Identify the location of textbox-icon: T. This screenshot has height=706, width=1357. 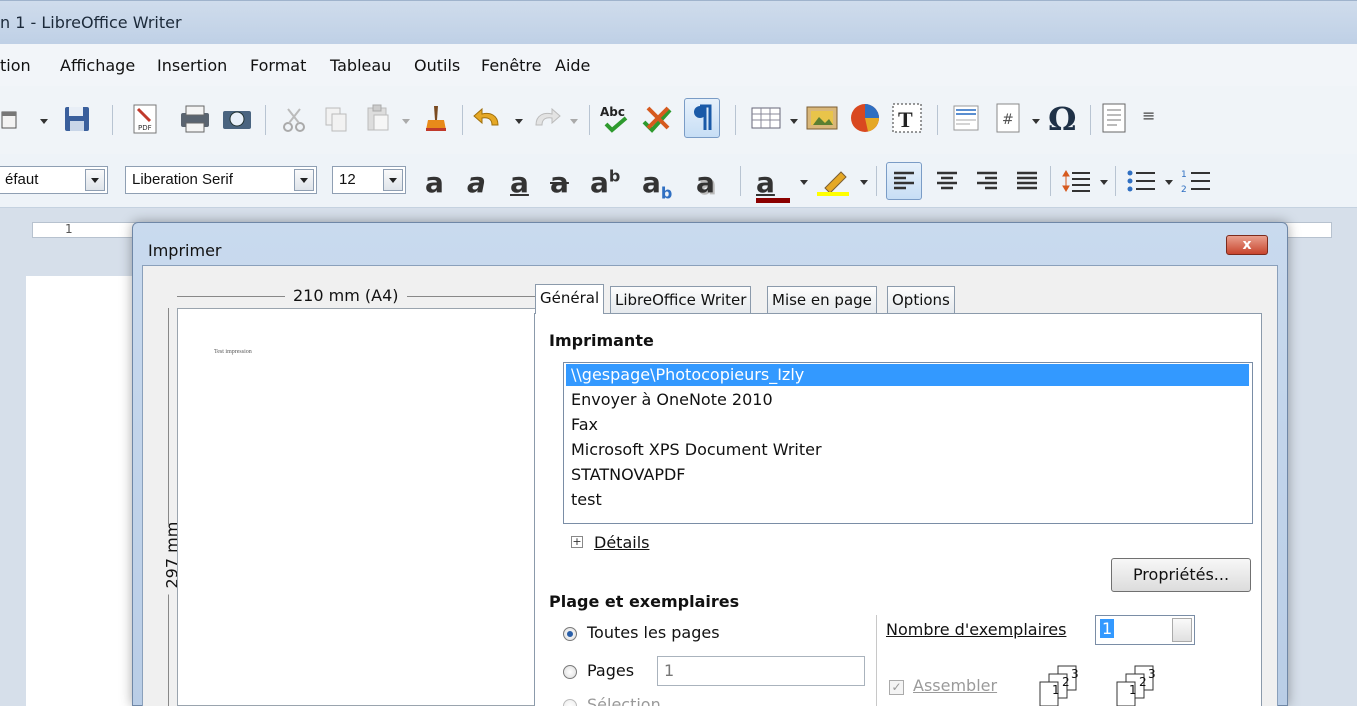
(907, 118).